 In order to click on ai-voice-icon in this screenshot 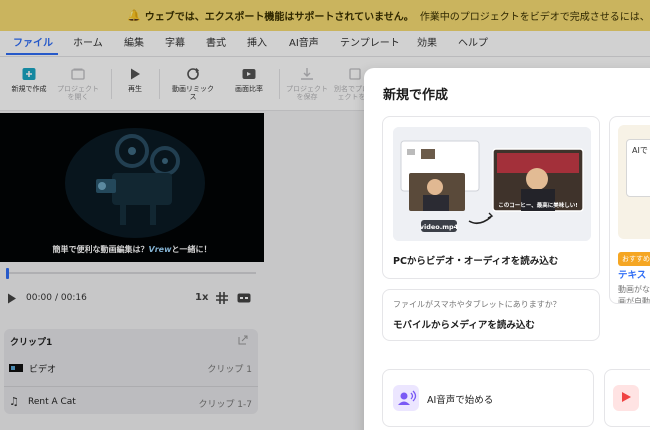, I will do `click(406, 398)`.